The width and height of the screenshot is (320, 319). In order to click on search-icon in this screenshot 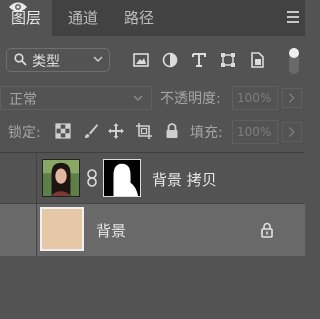, I will do `click(20, 59)`.